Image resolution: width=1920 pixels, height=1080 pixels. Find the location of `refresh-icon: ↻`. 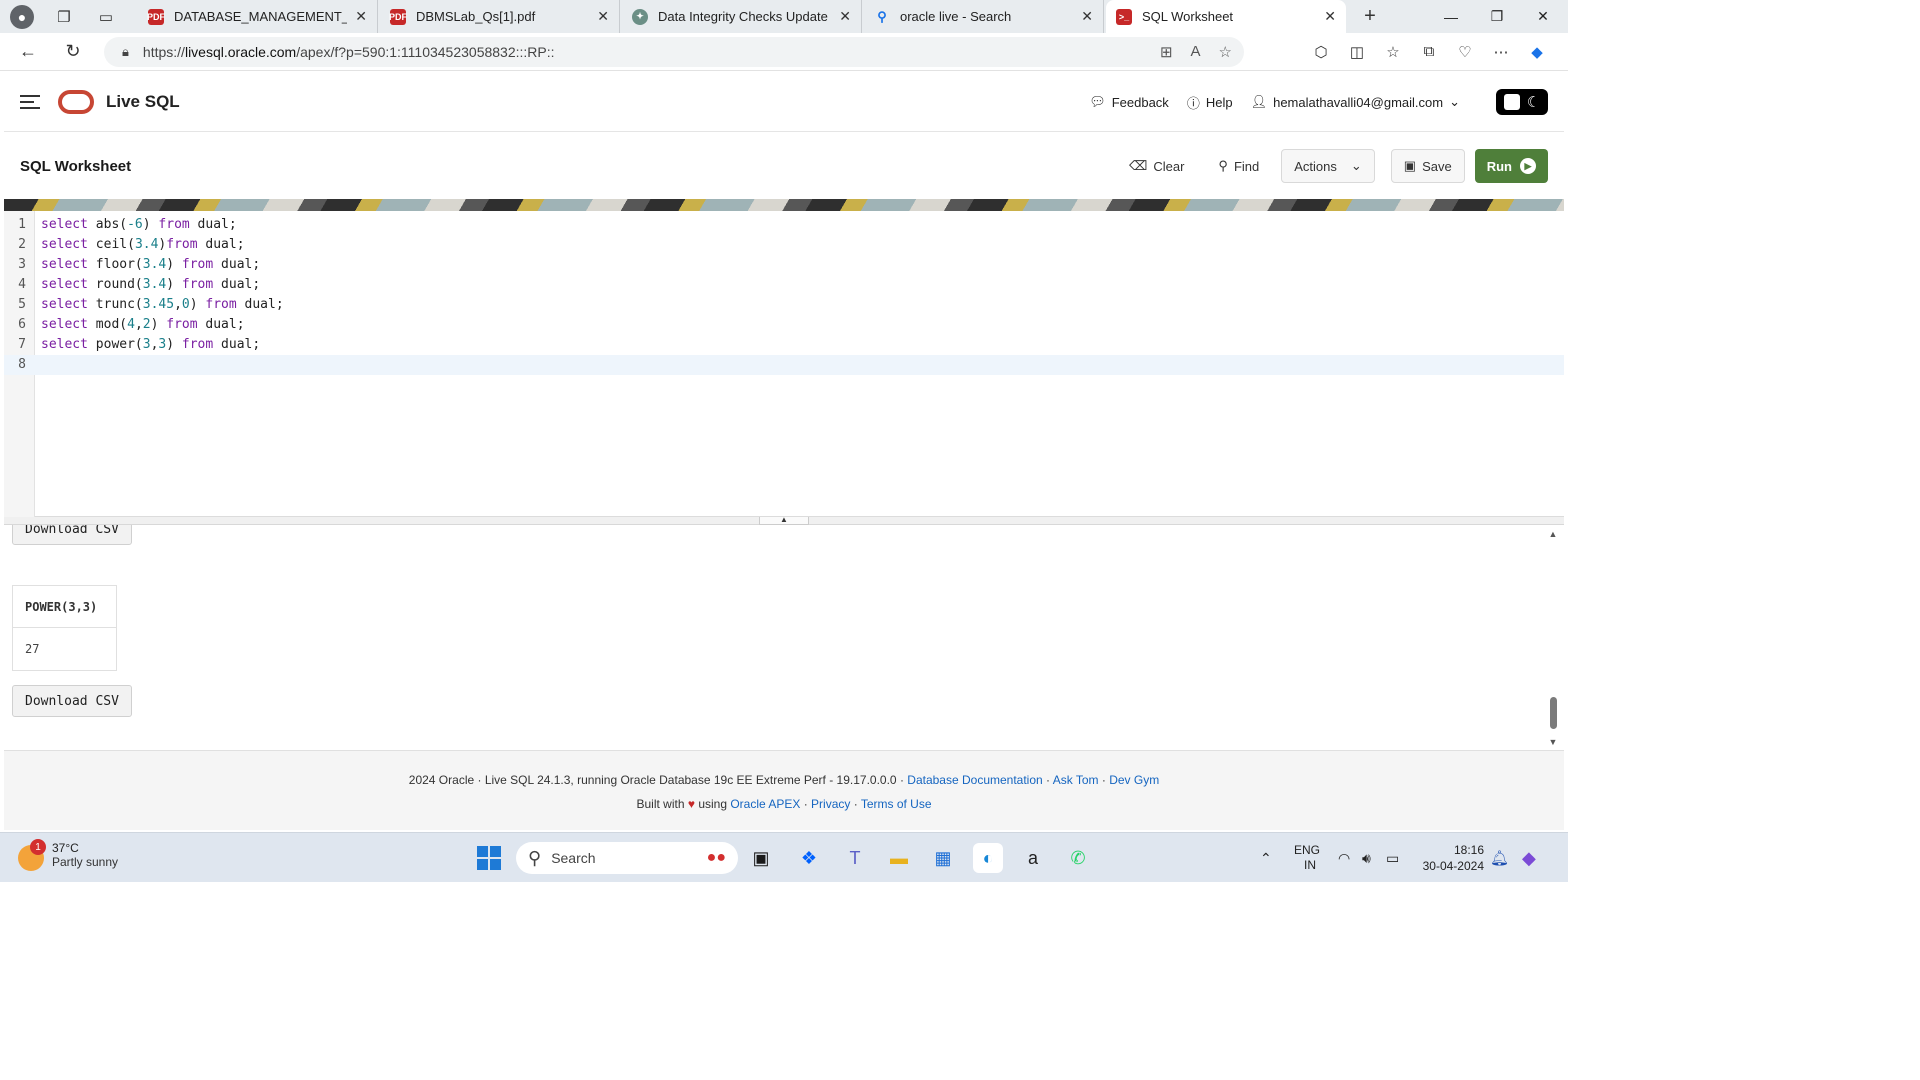

refresh-icon: ↻ is located at coordinates (73, 52).